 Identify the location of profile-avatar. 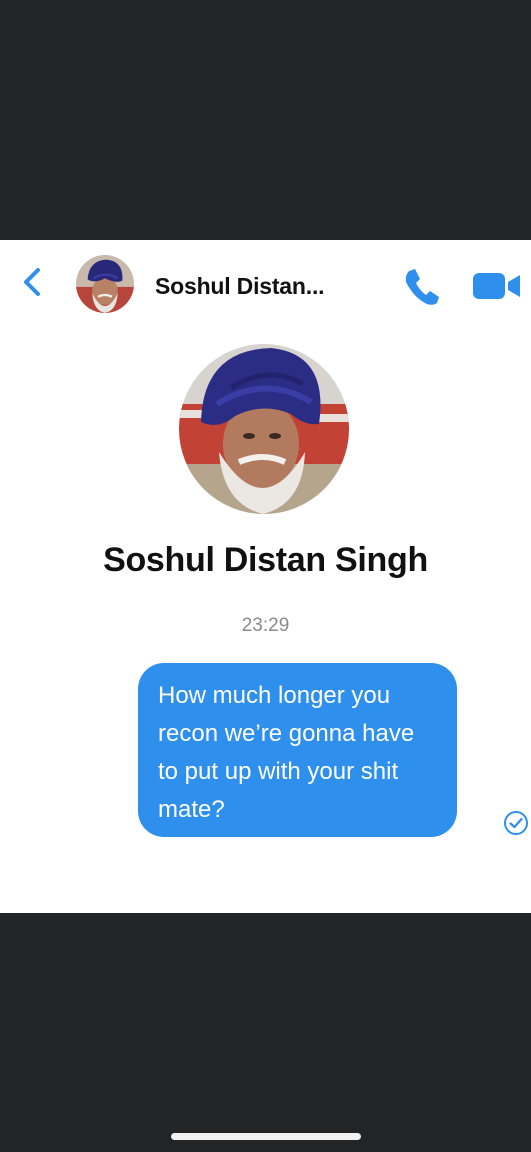
(264, 429).